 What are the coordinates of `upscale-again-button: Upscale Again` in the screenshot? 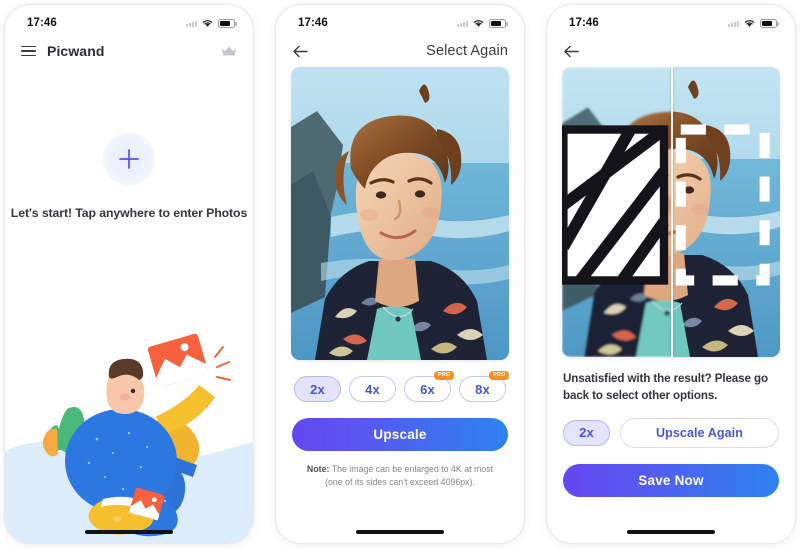 It's located at (699, 432).